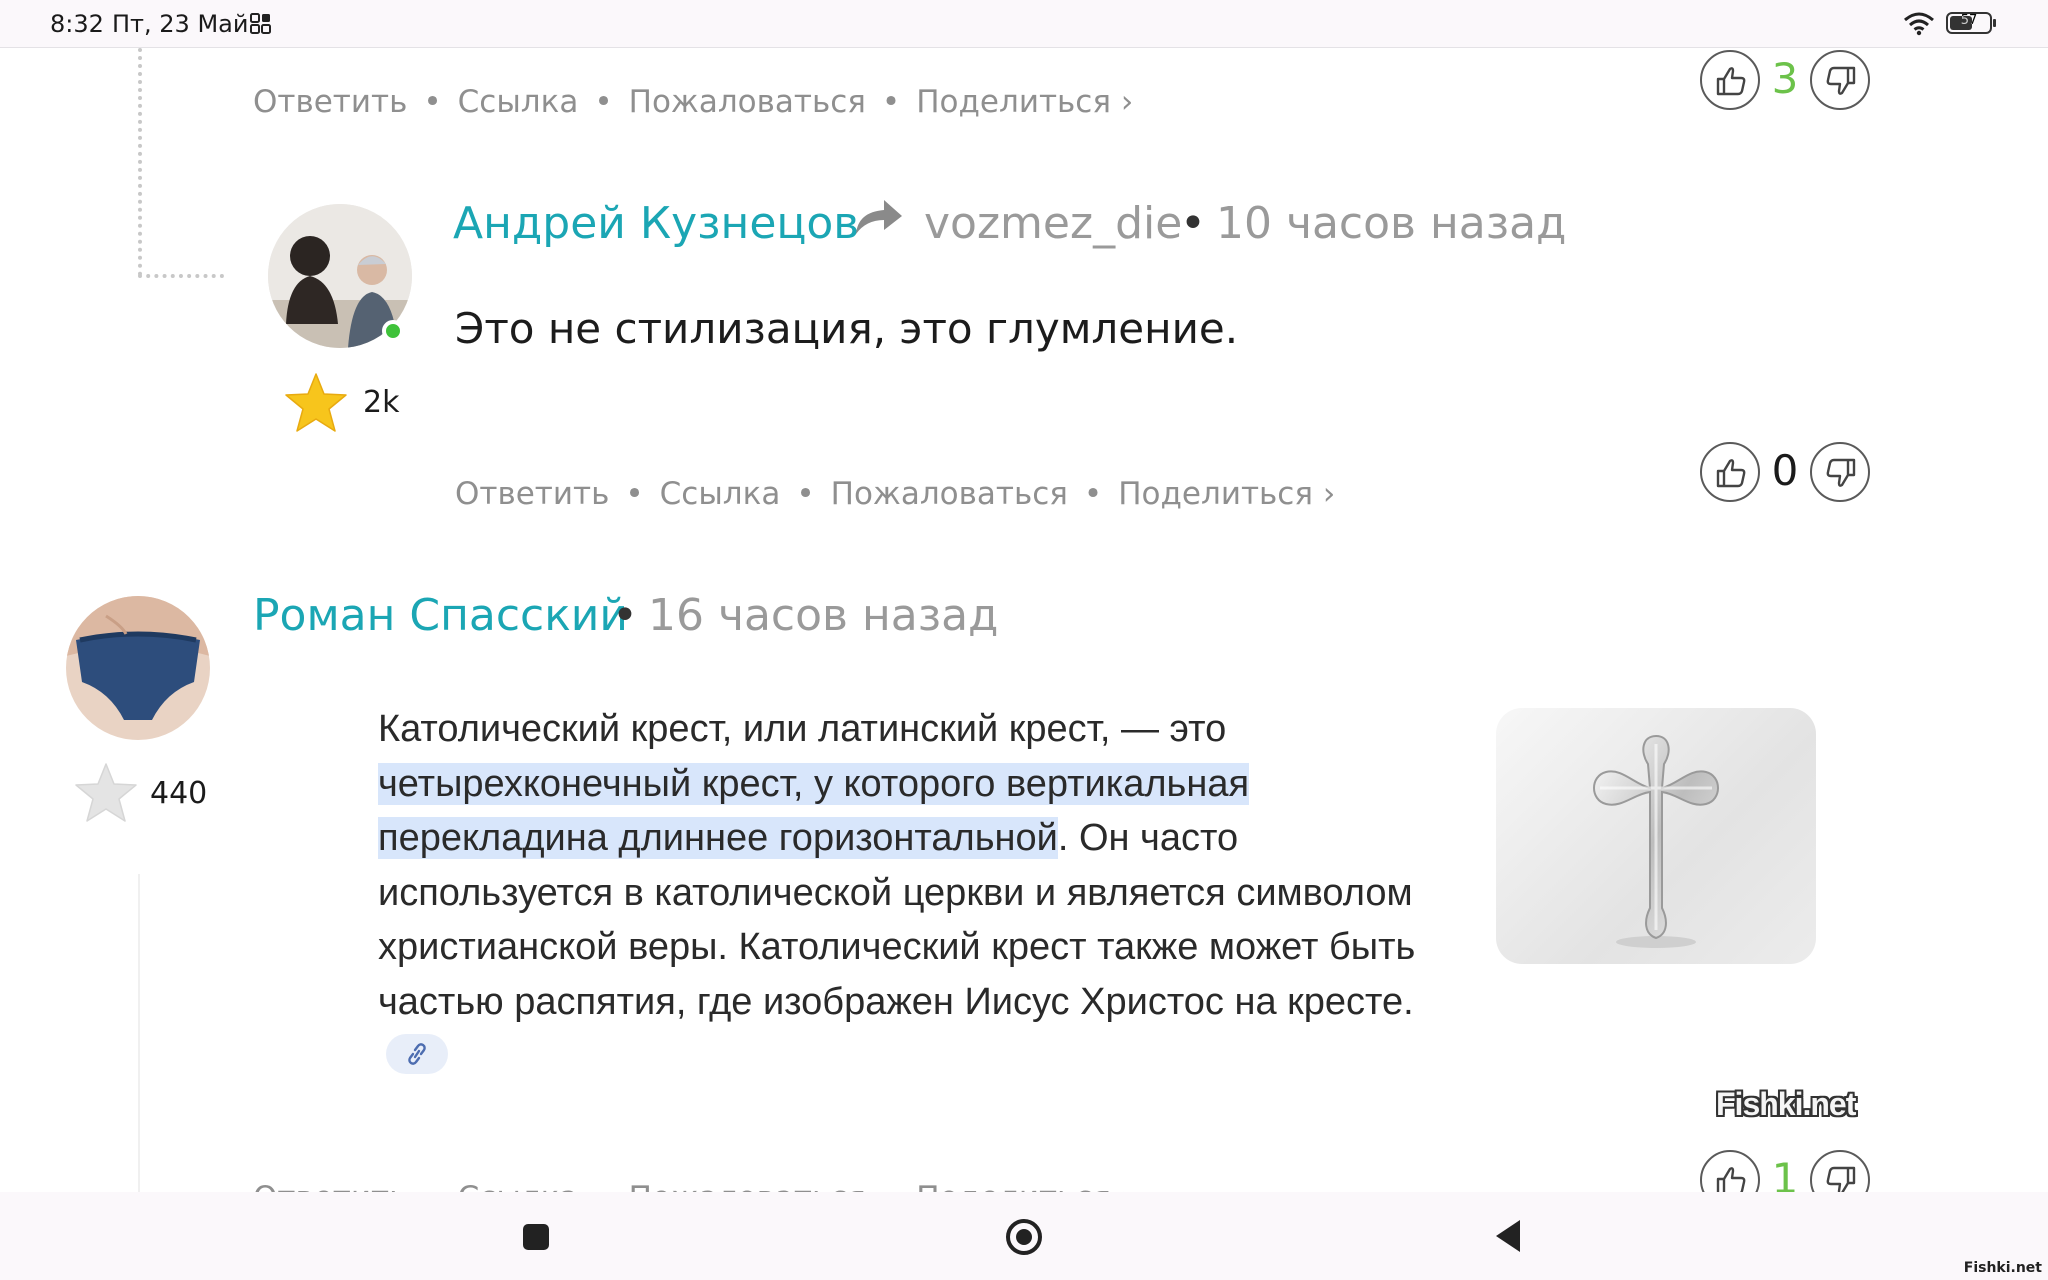  Describe the element at coordinates (180, 24) in the screenshot. I see `status-date: Пт, 23 Май` at that location.